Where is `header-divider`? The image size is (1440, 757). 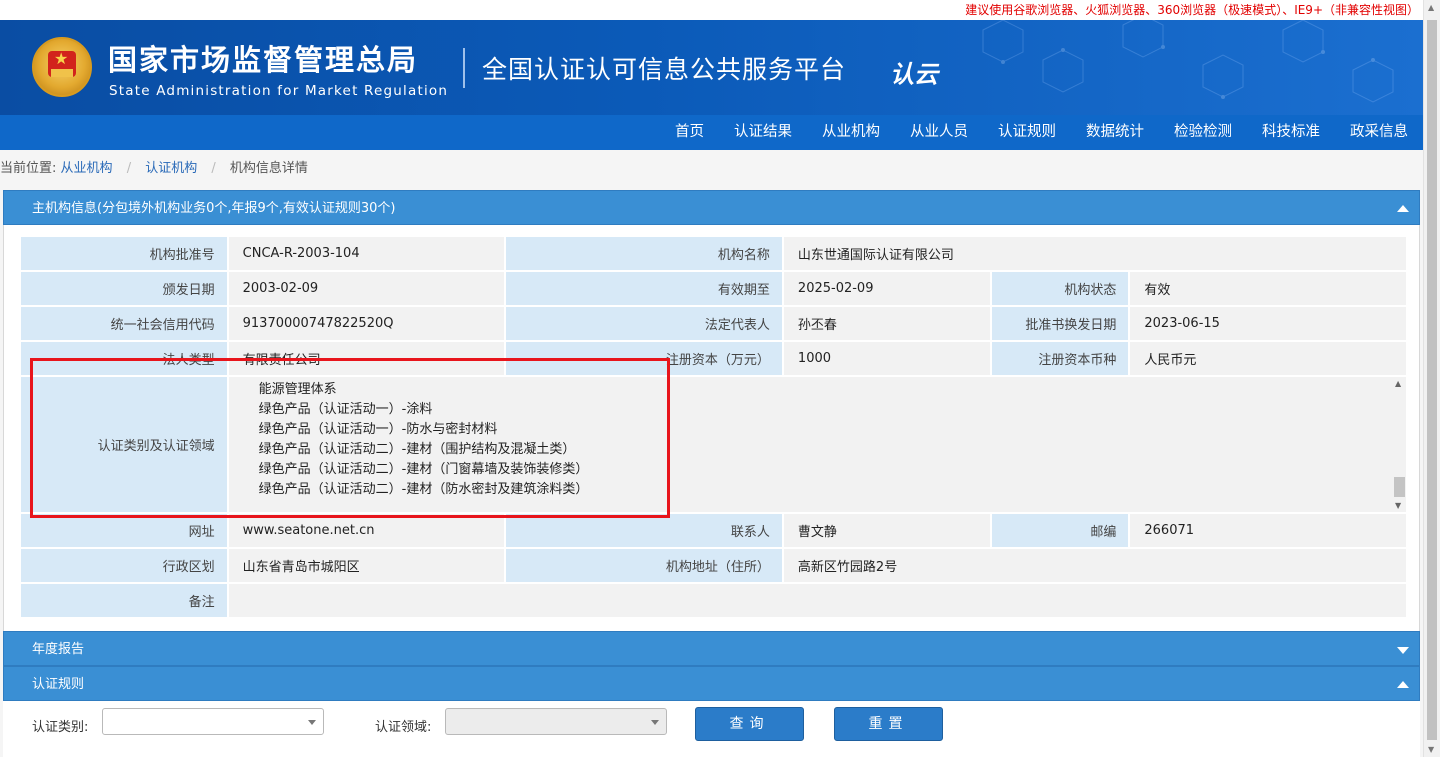
header-divider is located at coordinates (464, 68).